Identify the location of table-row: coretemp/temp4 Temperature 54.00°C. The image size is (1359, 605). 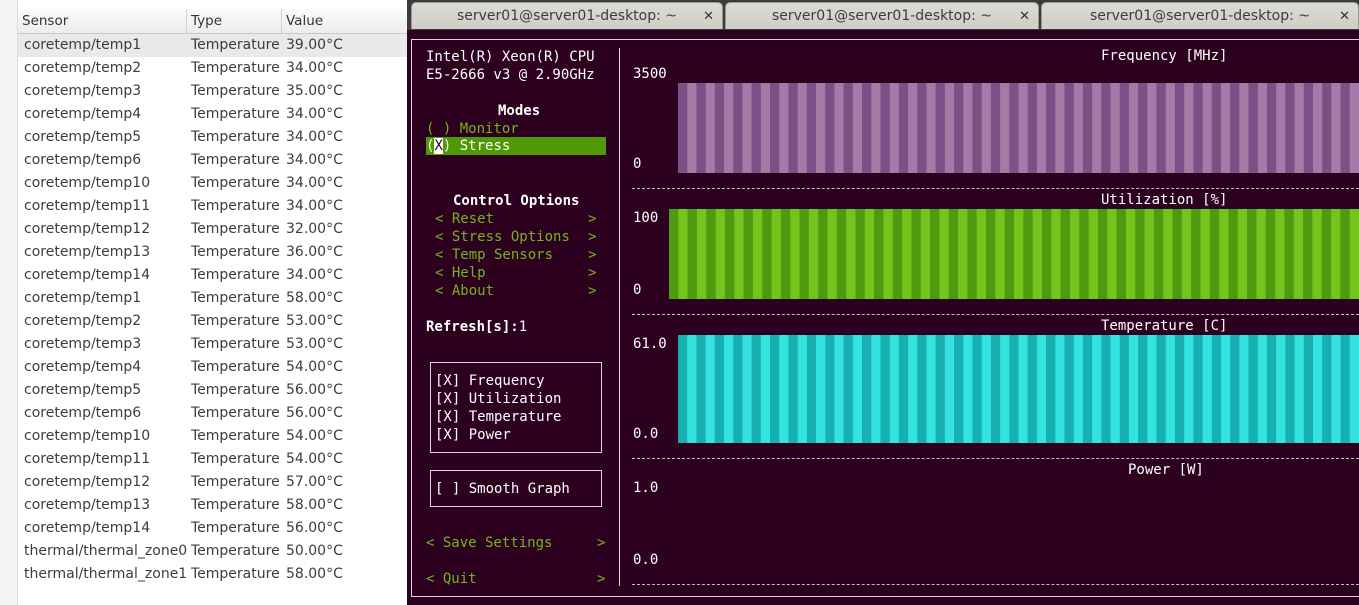
(212, 367).